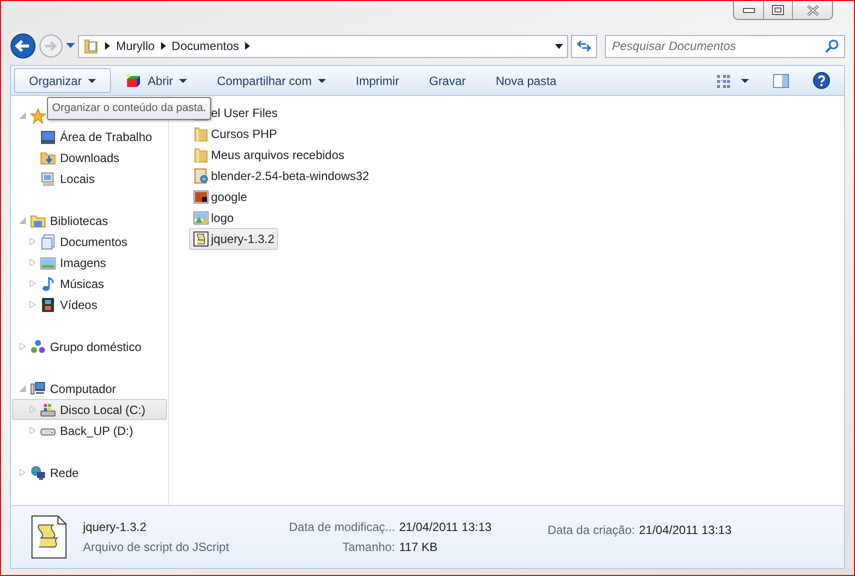 Image resolution: width=855 pixels, height=576 pixels. Describe the element at coordinates (48, 242) in the screenshot. I see `document-icon` at that location.